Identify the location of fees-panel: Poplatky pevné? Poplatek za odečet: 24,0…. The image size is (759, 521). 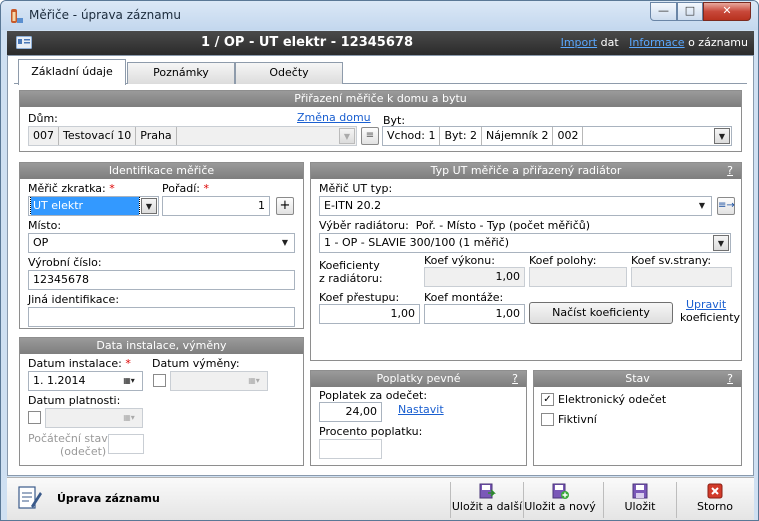
(418, 418).